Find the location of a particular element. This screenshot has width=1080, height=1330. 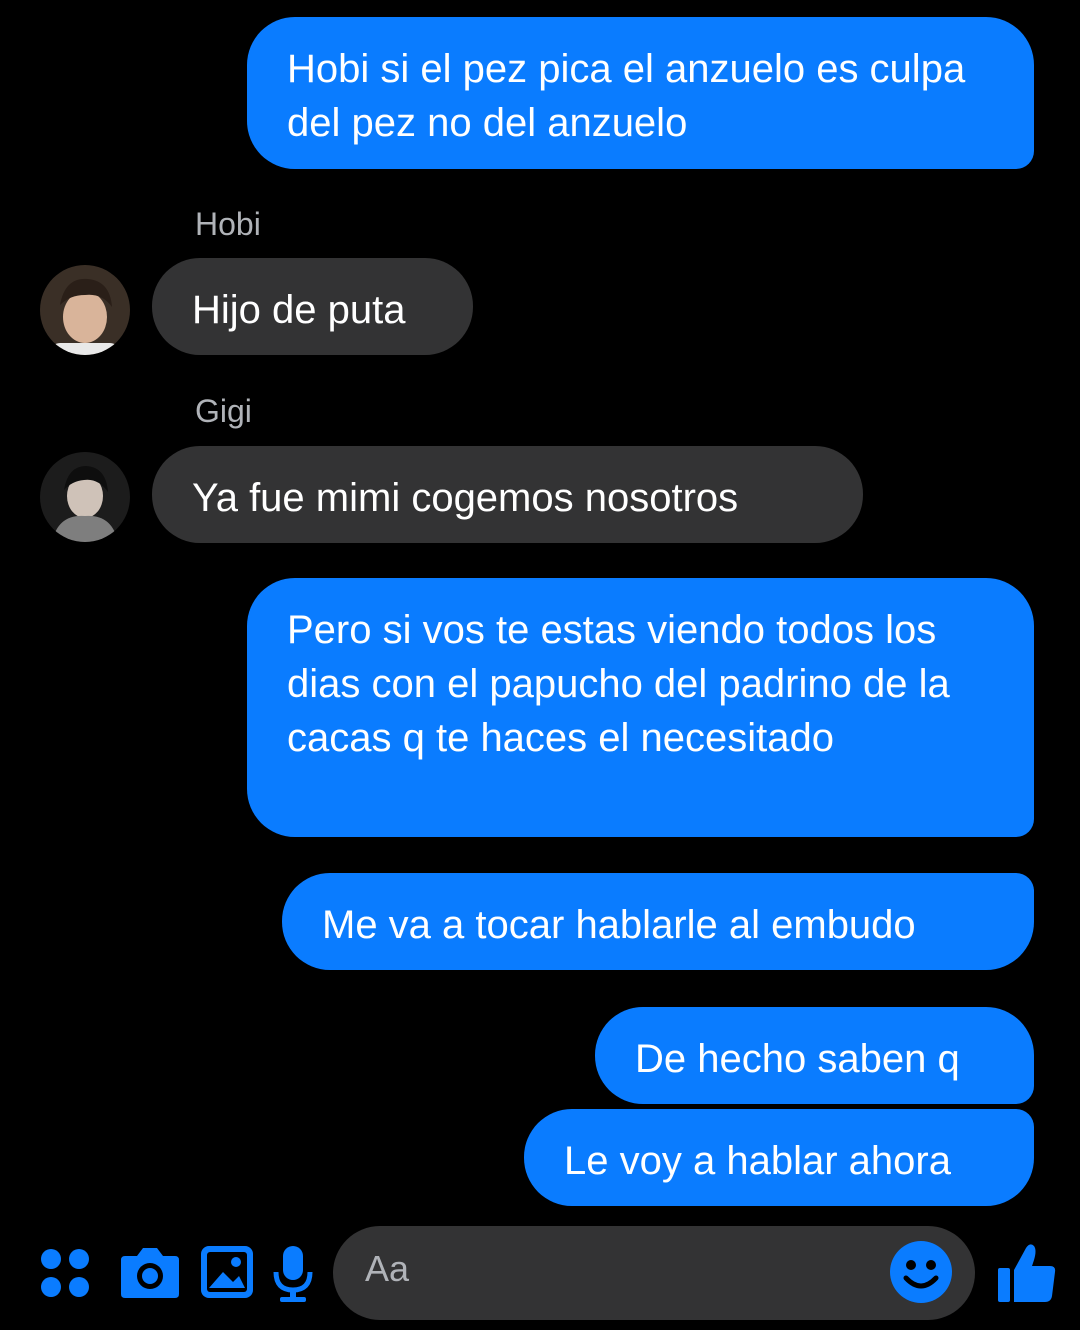

avatar-hobi-image is located at coordinates (85, 310).